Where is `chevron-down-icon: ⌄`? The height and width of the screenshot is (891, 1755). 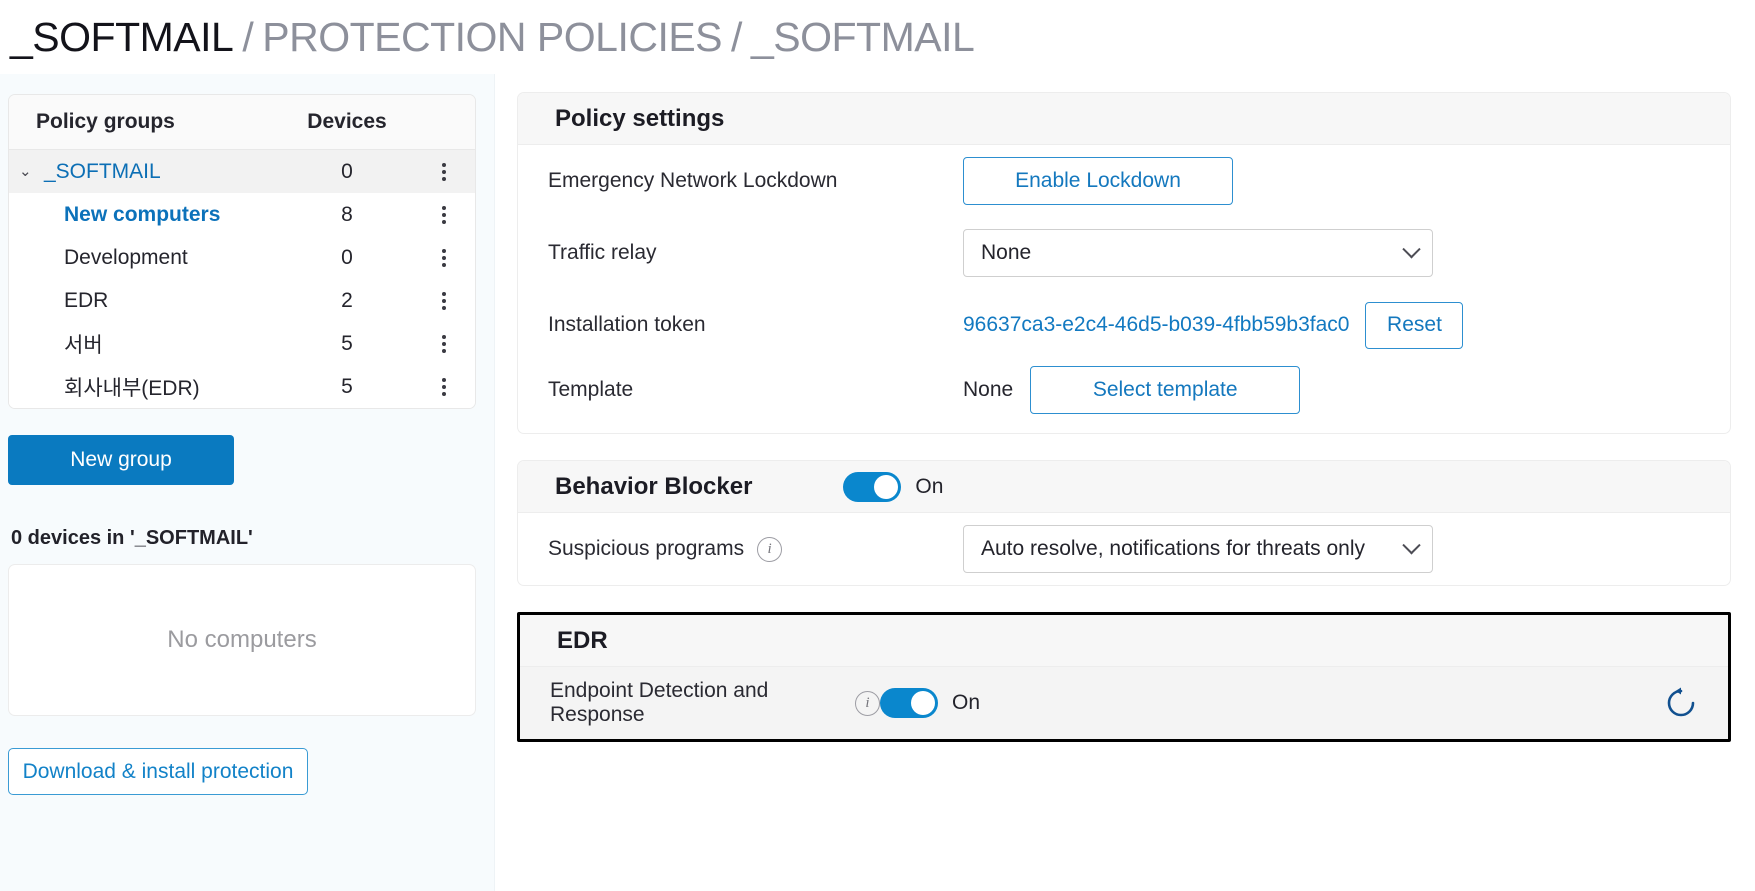
chevron-down-icon: ⌄ is located at coordinates (30, 171).